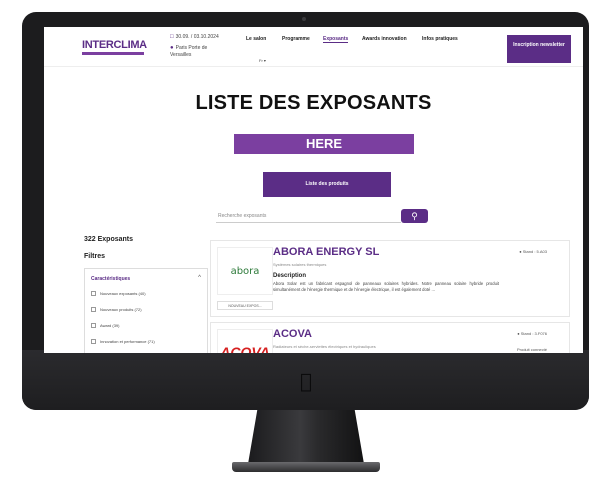 The width and height of the screenshot is (600, 483). I want to click on nav-le-salon: Le salon, so click(256, 39).